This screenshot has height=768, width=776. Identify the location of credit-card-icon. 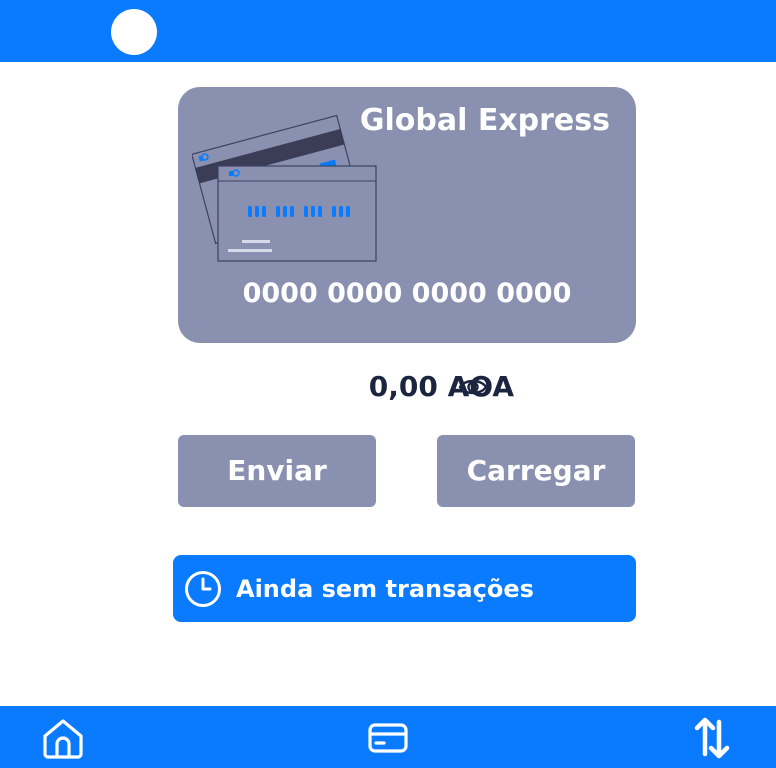
(388, 738).